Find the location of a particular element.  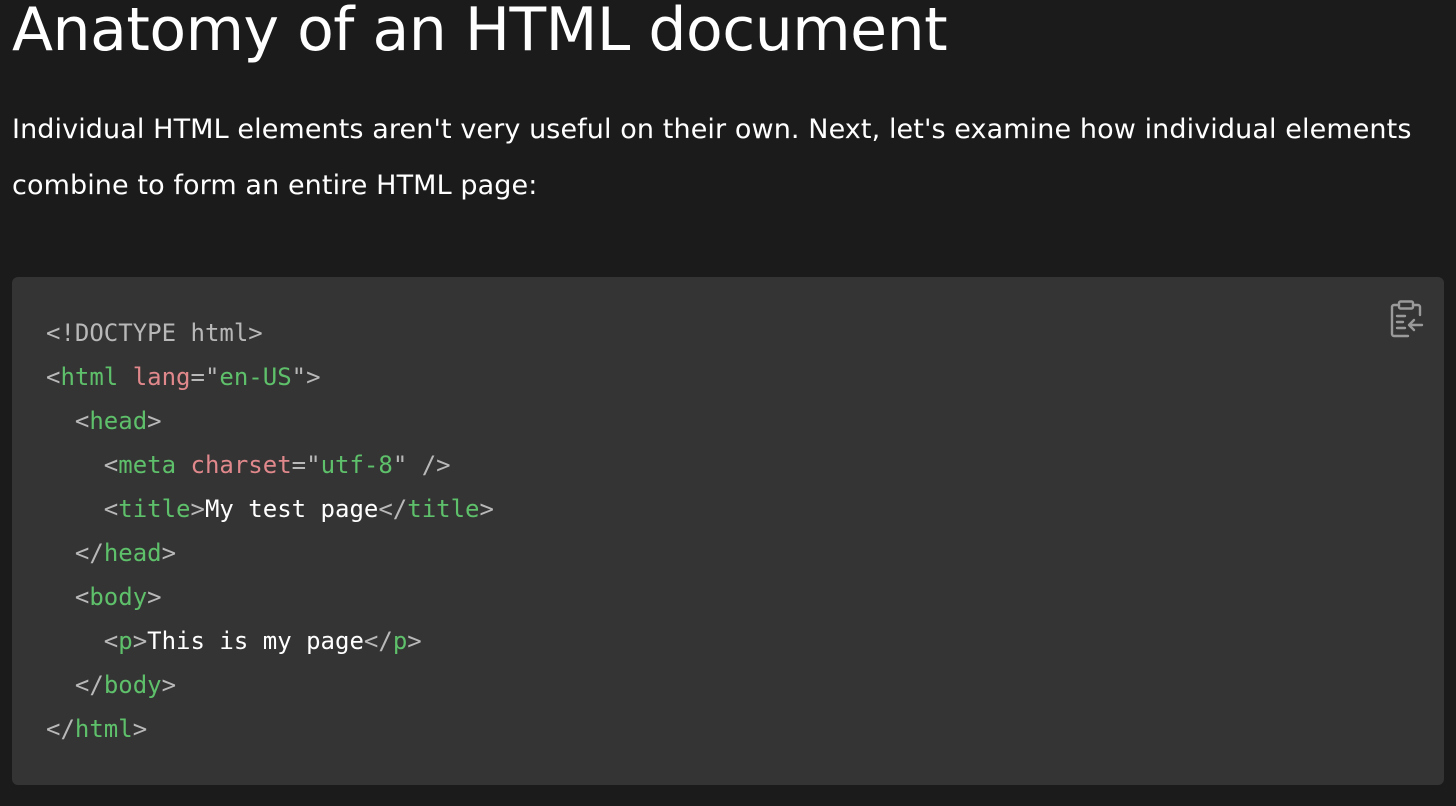

code-line-8: <p>This is my page</p> is located at coordinates (270, 641).